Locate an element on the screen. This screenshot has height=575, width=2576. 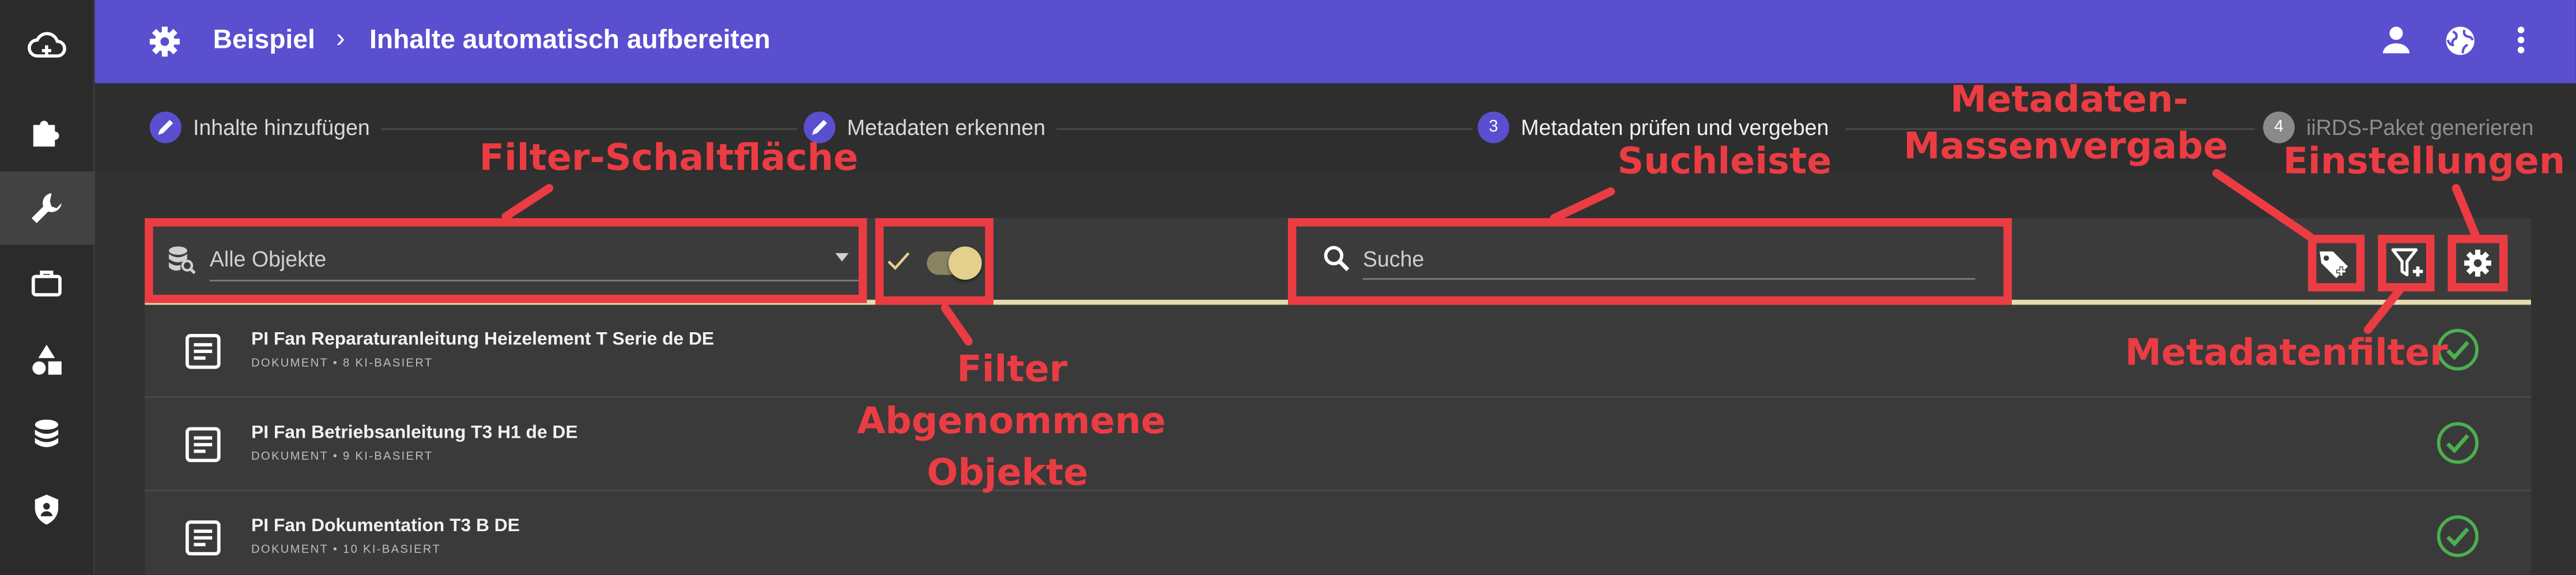
annotation-accepted-filter-line2: Abgenommene is located at coordinates (1011, 422).